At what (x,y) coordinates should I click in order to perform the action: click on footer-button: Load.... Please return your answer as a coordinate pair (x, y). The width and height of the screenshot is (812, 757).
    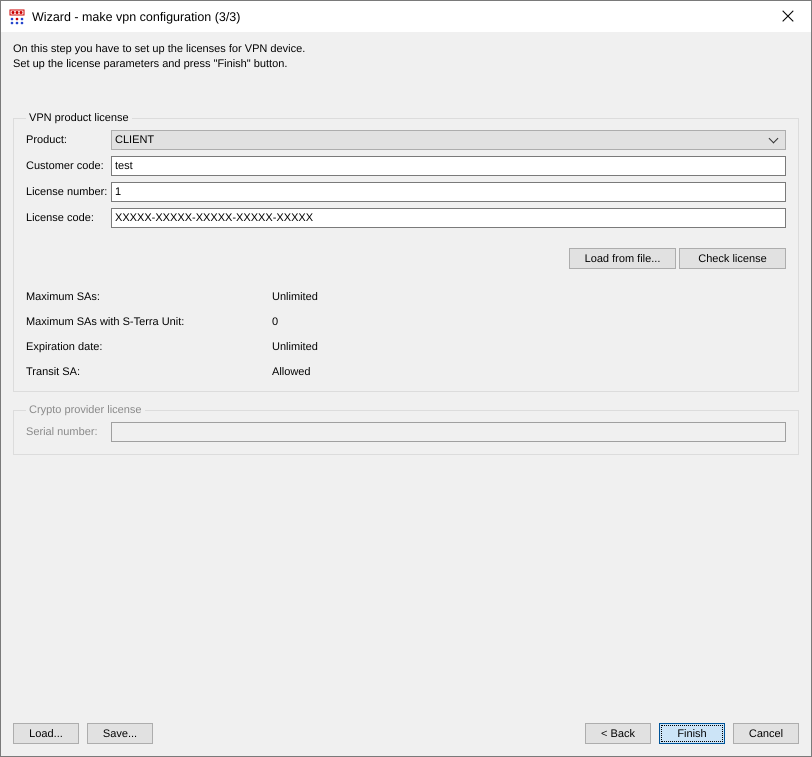
    Looking at the image, I should click on (46, 733).